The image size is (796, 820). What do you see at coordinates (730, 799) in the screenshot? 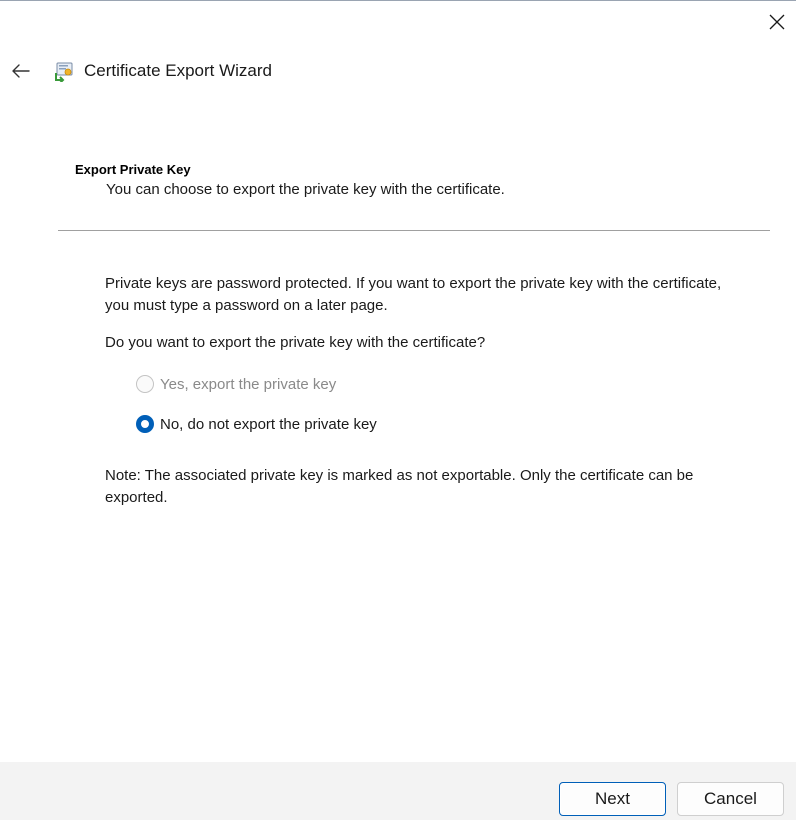
I see `cancel-button: Cancel` at bounding box center [730, 799].